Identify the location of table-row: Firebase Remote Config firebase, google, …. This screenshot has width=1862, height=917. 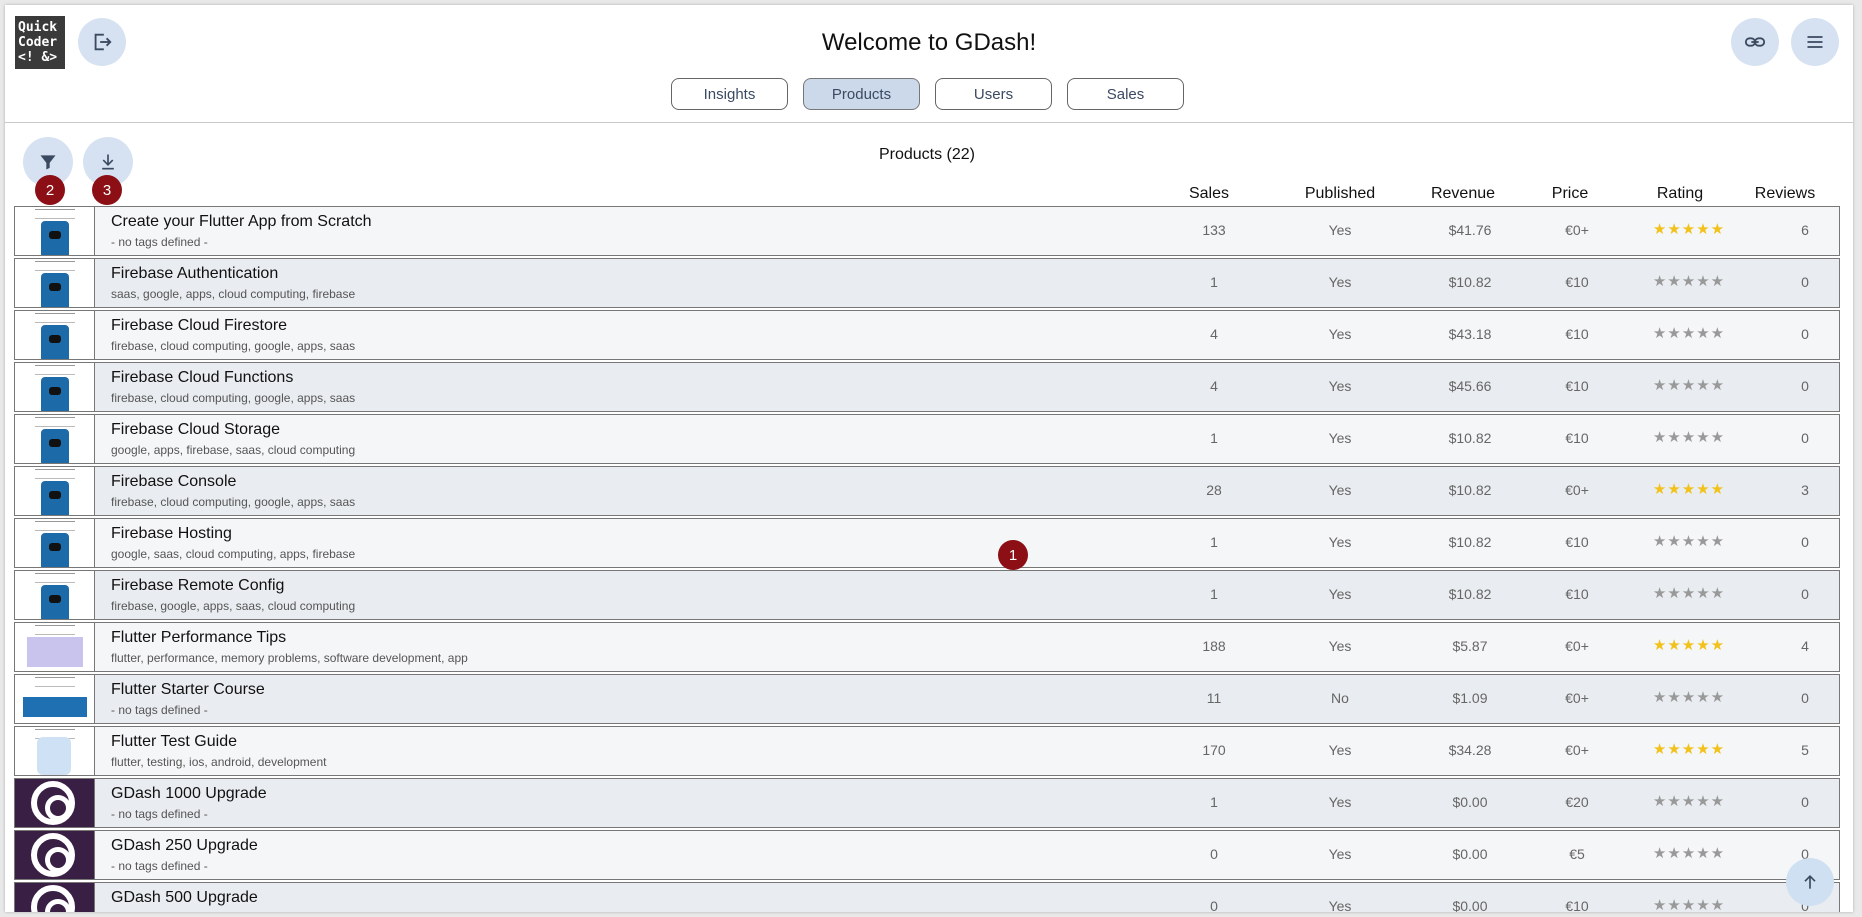
(927, 595).